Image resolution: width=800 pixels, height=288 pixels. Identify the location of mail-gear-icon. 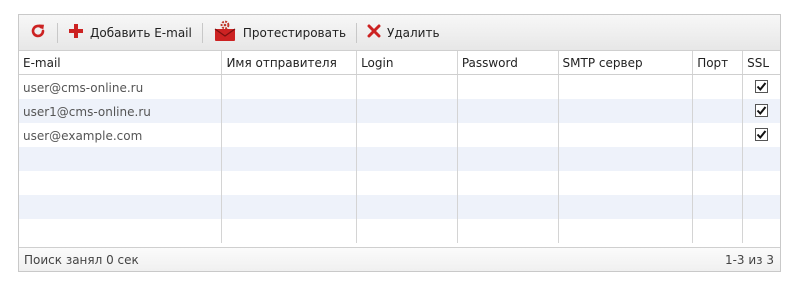
(225, 32).